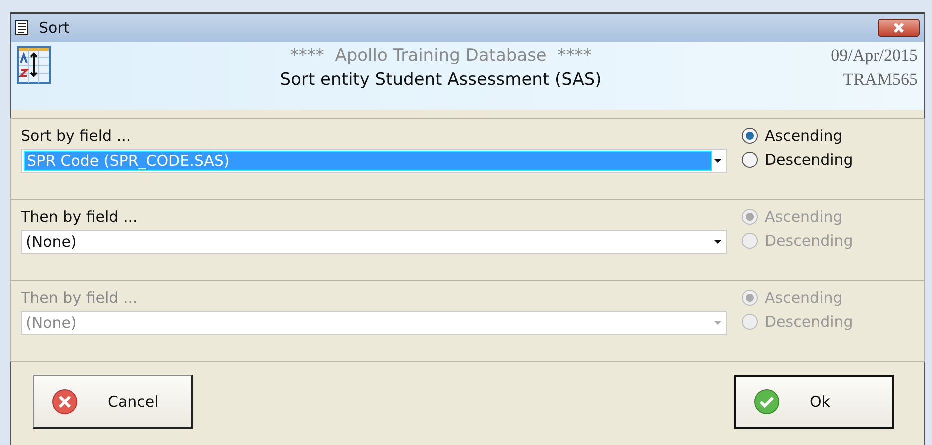  What do you see at coordinates (880, 80) in the screenshot?
I see `code-label: TRAM565` at bounding box center [880, 80].